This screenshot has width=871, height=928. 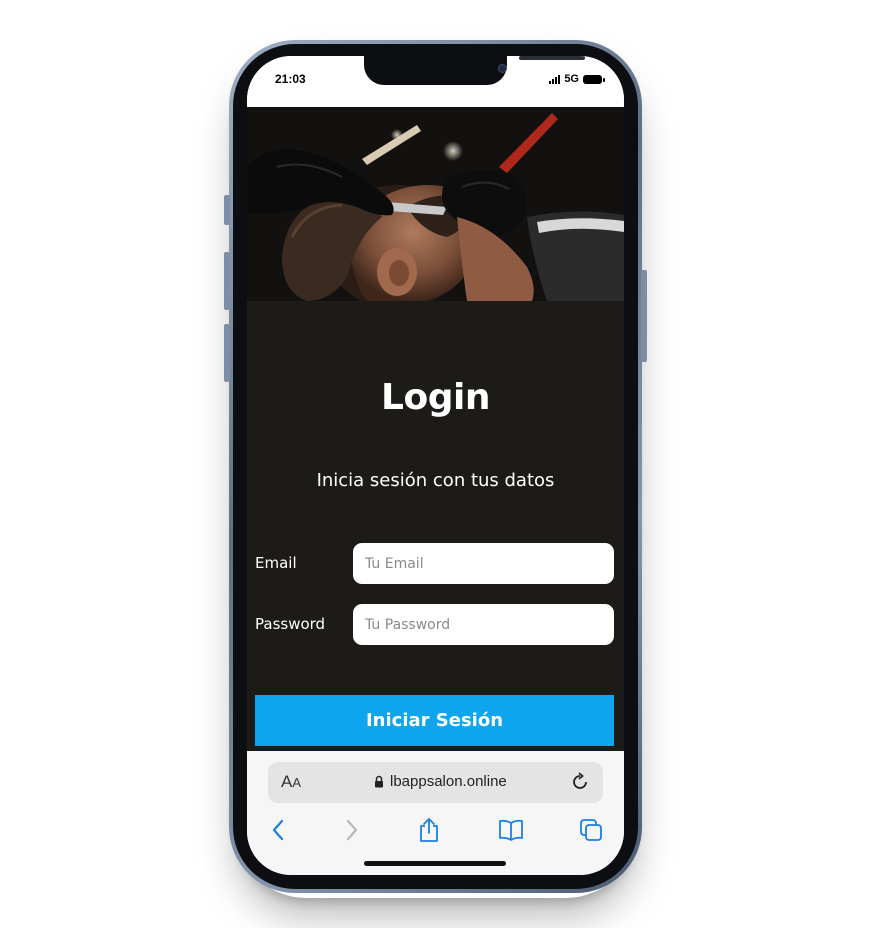 I want to click on power-button, so click(x=644, y=316).